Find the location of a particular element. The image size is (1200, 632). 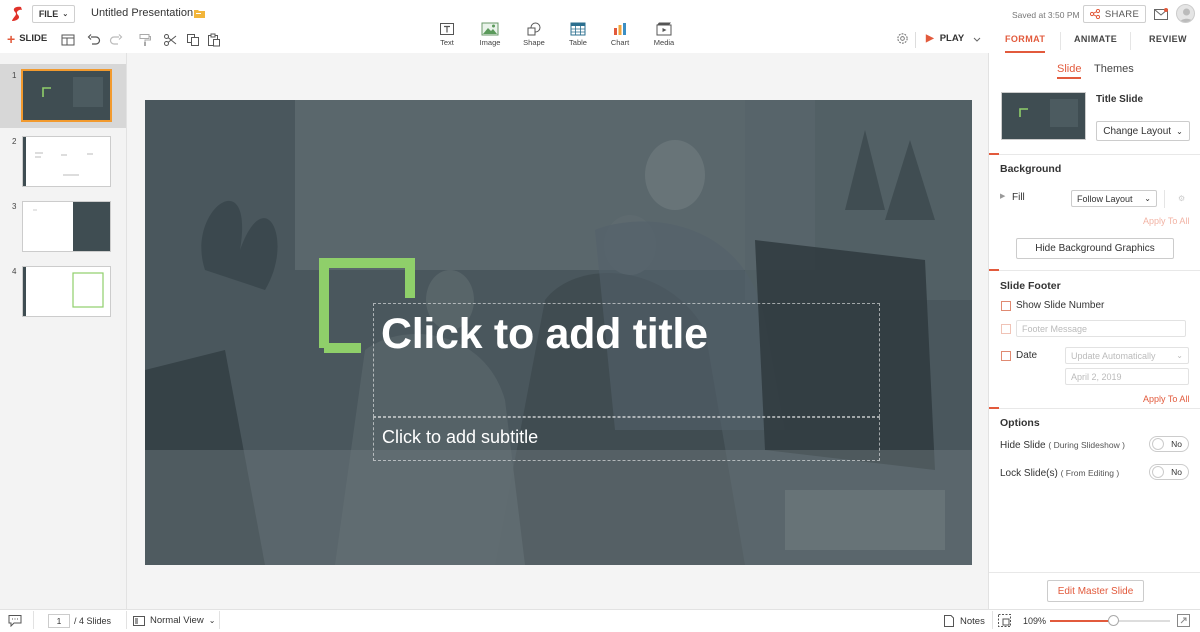

insert-text-button: Text is located at coordinates (447, 34).